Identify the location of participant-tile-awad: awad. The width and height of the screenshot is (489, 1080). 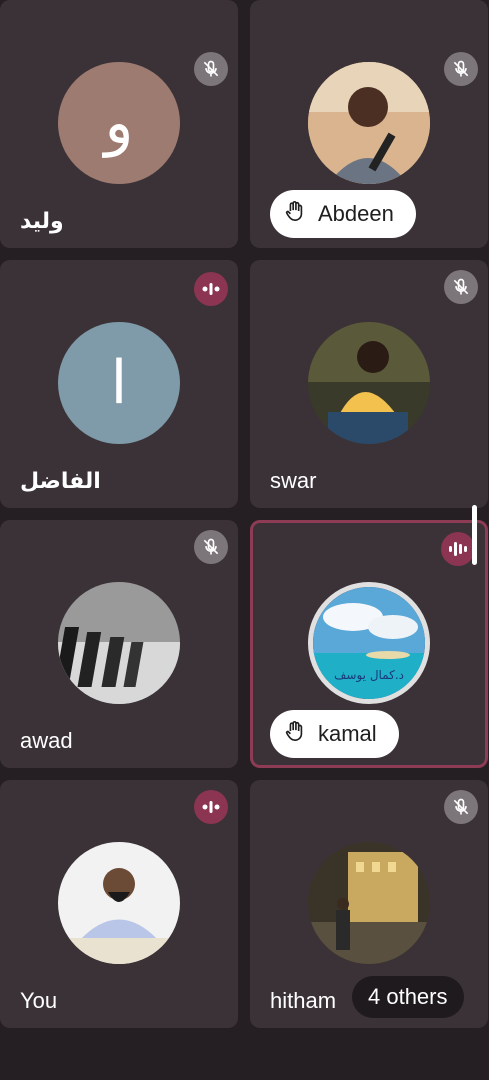
(119, 644).